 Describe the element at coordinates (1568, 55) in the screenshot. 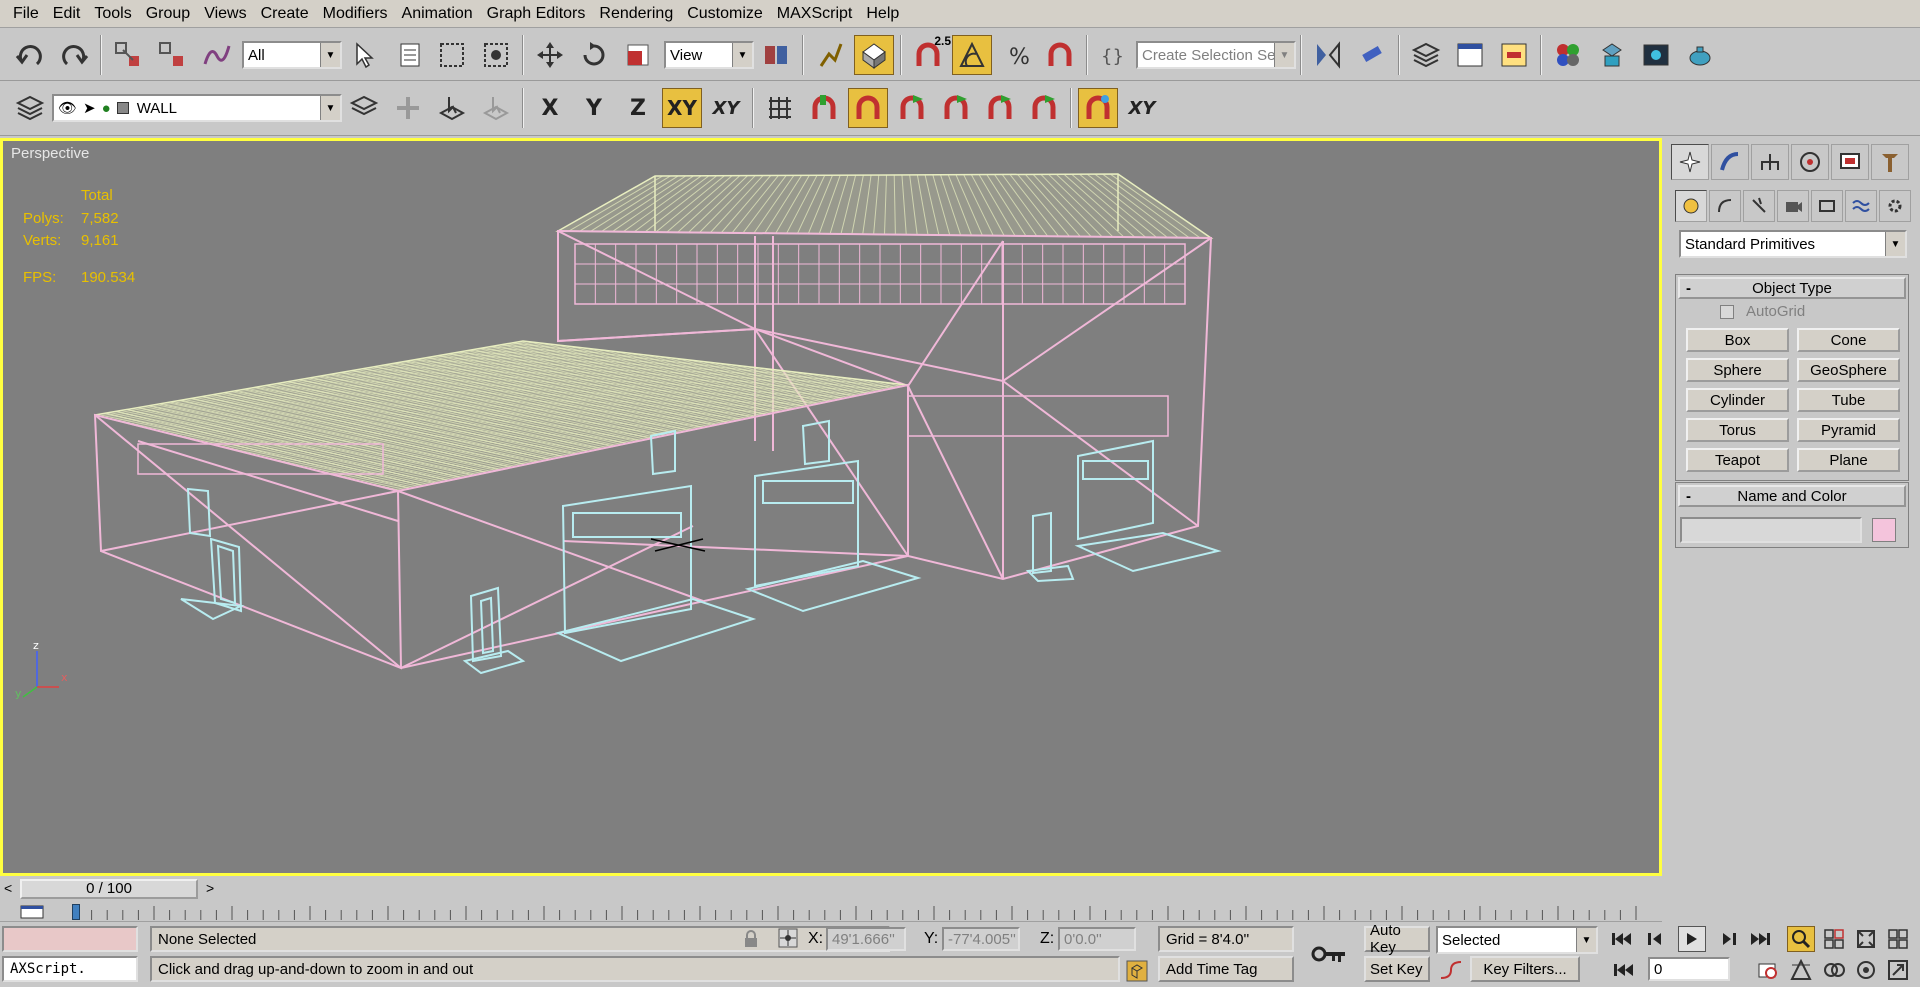

I see `material-editor-icon` at that location.